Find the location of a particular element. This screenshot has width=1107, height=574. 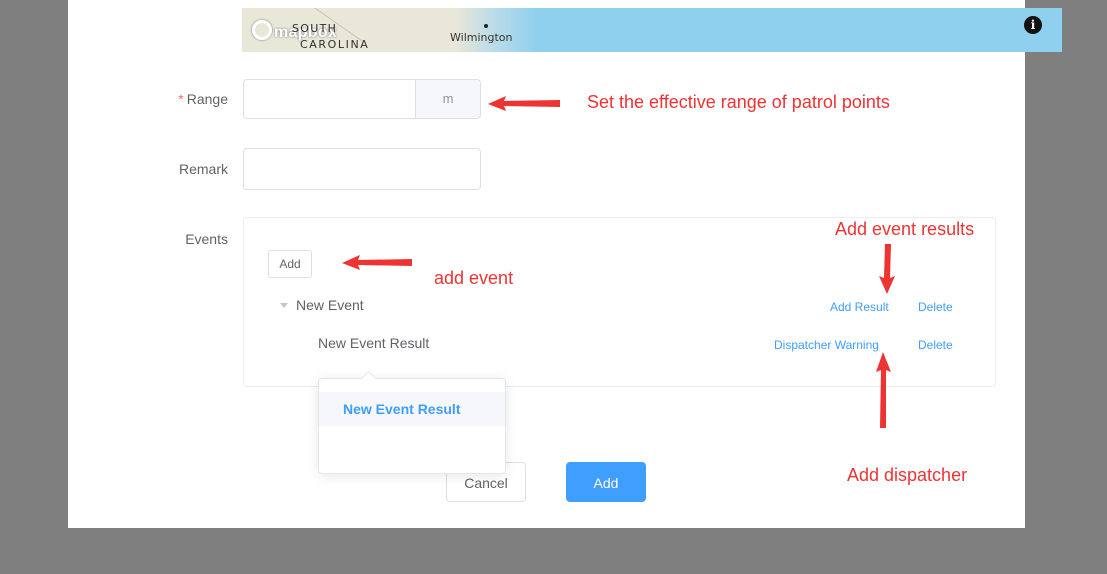

map-city-label: Wilmington is located at coordinates (481, 37).